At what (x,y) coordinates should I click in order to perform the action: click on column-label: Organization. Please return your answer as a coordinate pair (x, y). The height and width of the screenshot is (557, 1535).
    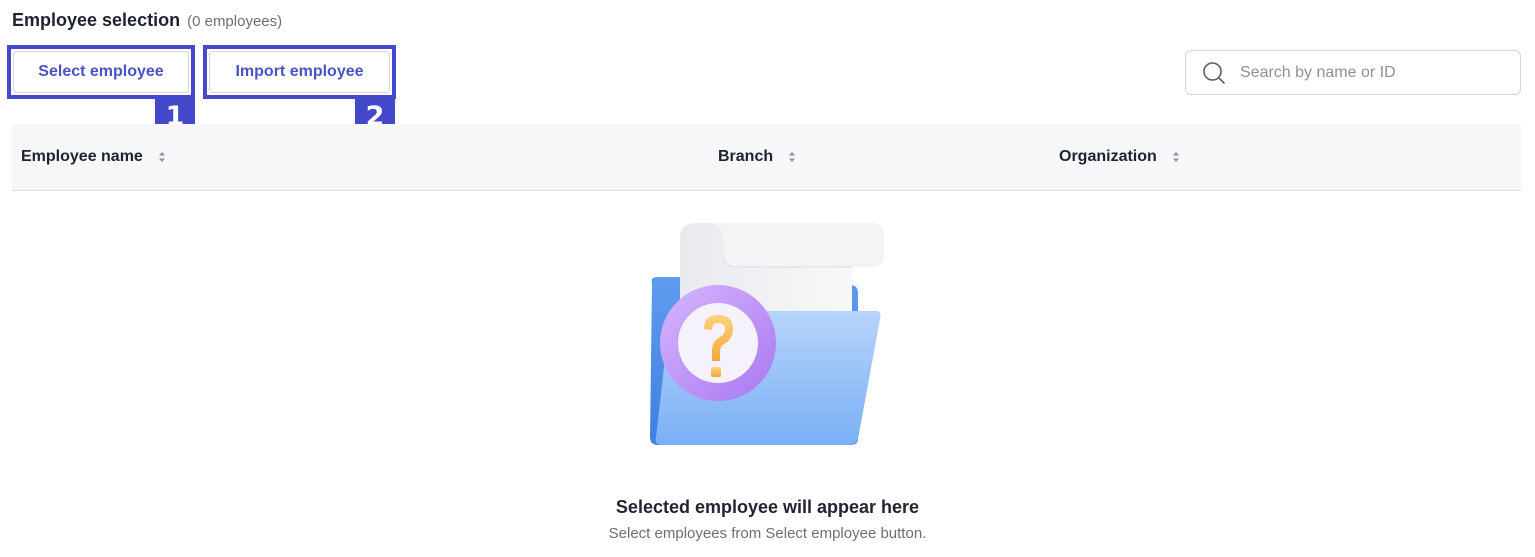
    Looking at the image, I should click on (1108, 156).